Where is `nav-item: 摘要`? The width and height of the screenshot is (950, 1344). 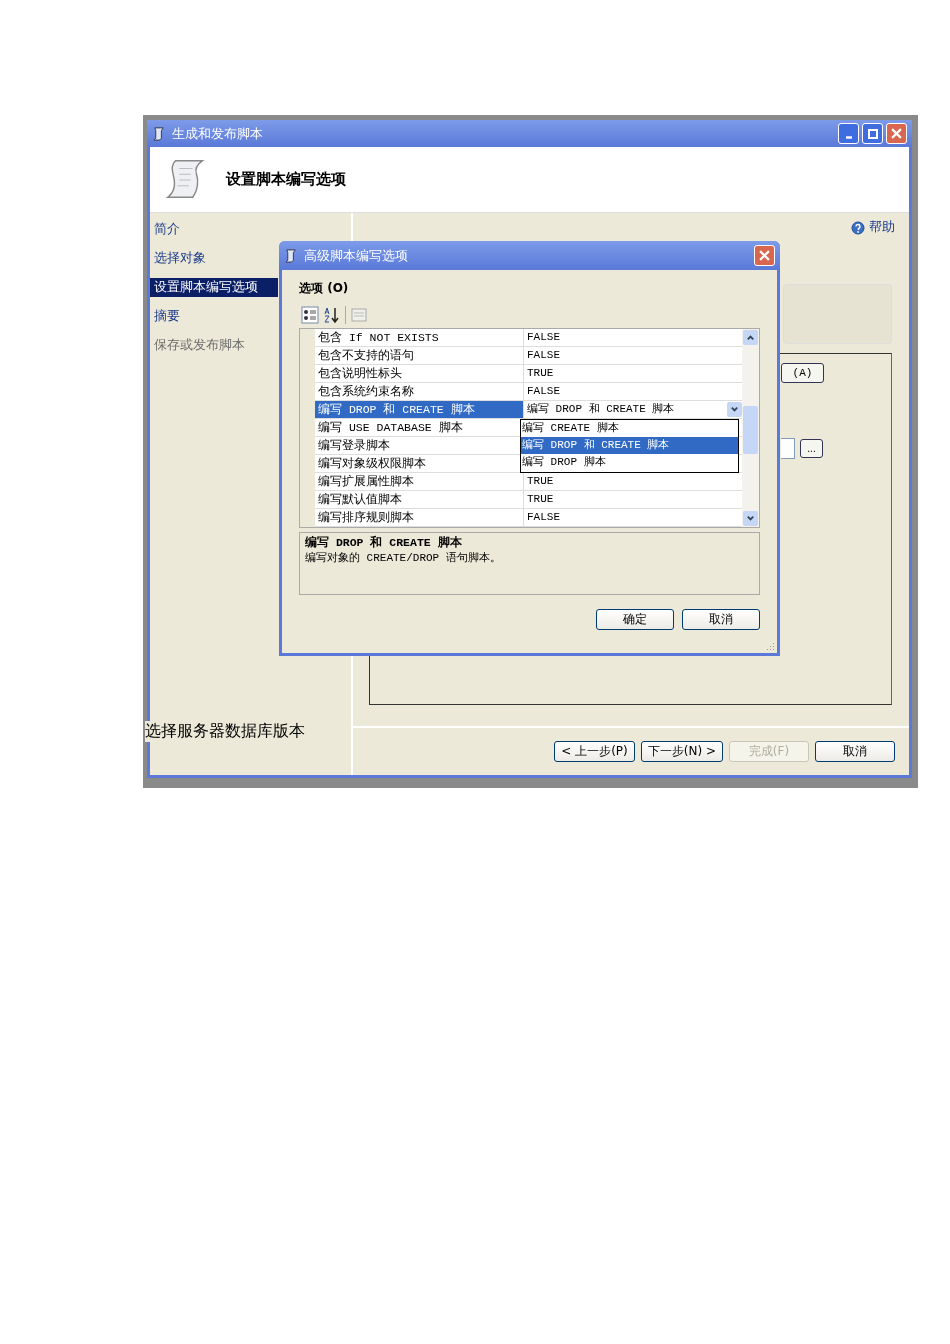
nav-item: 摘要 is located at coordinates (214, 316).